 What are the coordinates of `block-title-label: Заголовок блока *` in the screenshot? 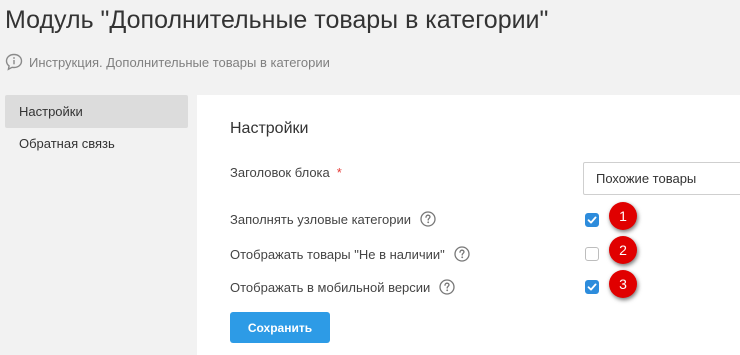 It's located at (286, 172).